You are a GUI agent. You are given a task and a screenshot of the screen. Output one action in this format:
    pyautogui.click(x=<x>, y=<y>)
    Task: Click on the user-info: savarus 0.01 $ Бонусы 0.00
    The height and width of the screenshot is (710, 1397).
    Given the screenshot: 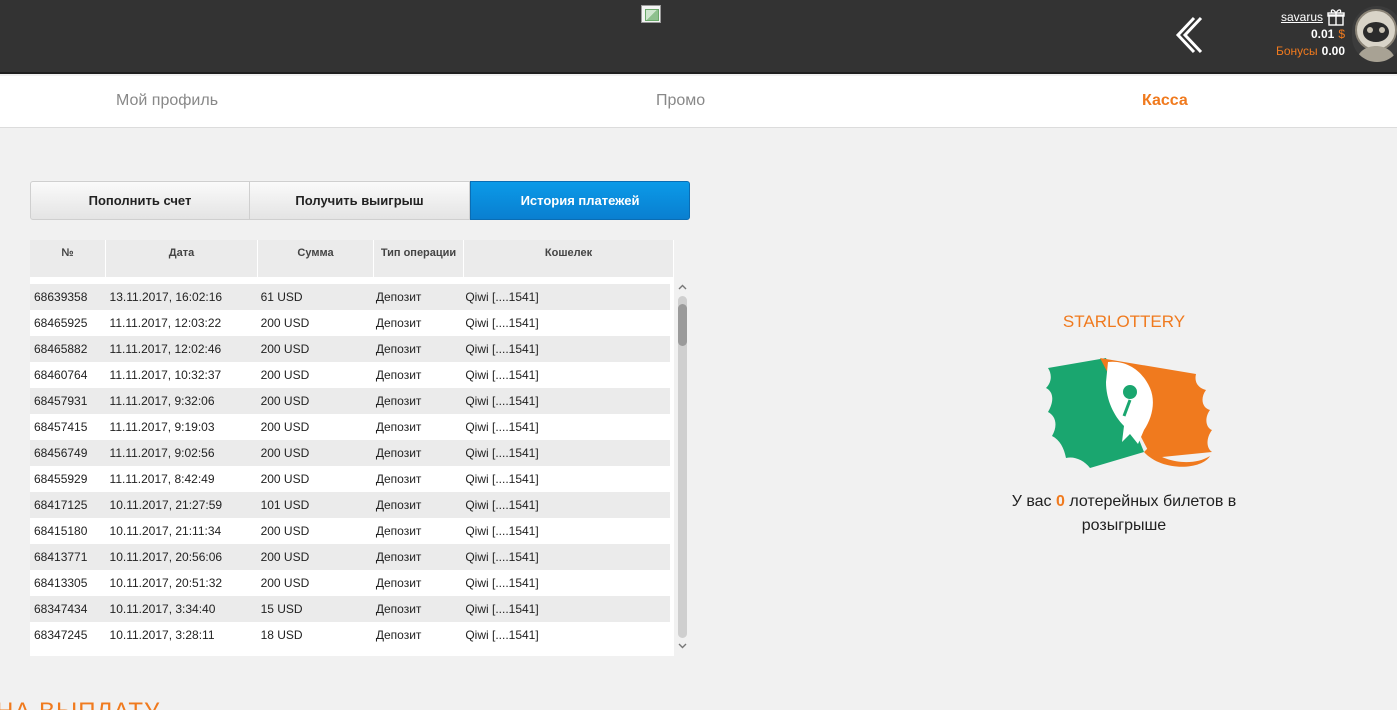 What is the action you would take?
    pyautogui.click(x=1310, y=34)
    